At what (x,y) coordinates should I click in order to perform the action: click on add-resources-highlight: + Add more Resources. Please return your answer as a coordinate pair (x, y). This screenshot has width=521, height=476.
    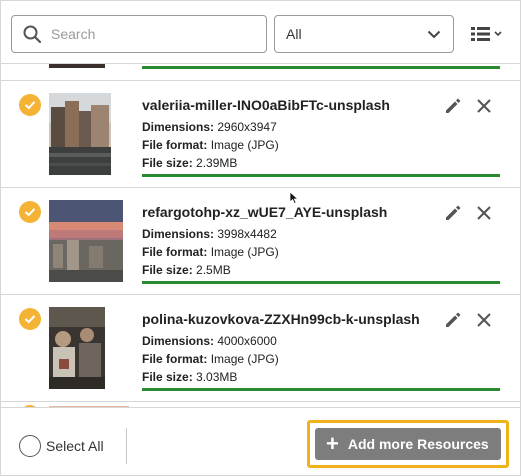
    Looking at the image, I should click on (408, 444).